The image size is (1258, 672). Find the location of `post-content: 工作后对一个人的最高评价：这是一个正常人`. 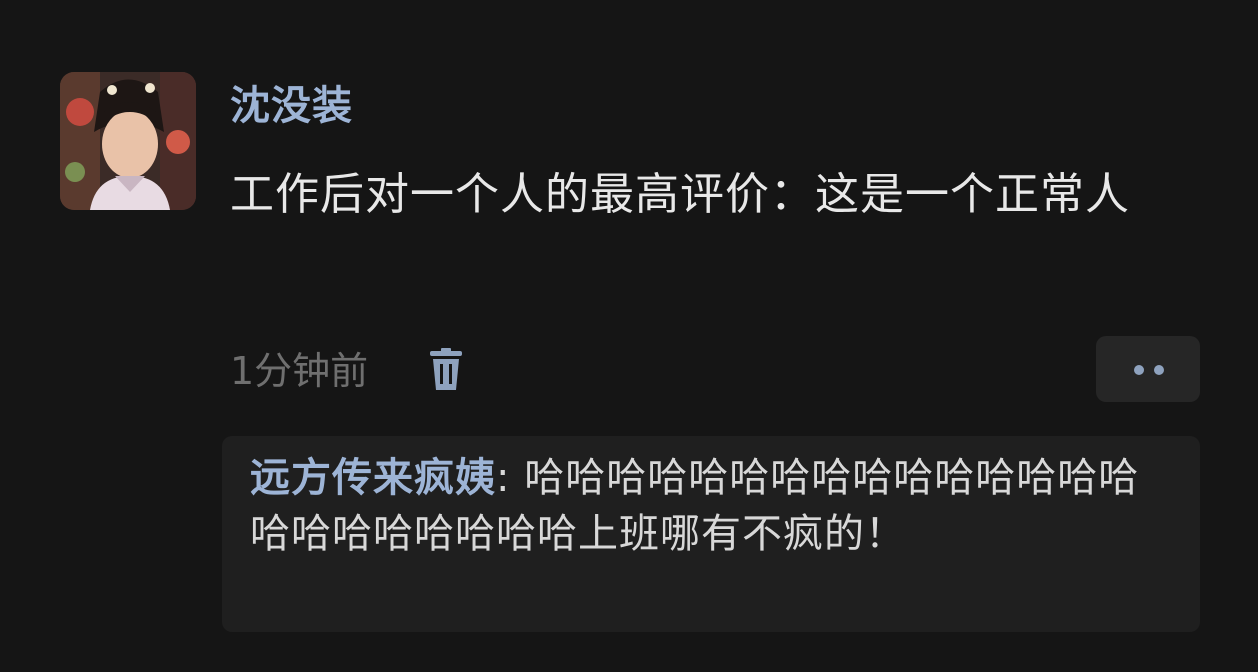

post-content: 工作后对一个人的最高评价：这是一个正常人 is located at coordinates (680, 194).